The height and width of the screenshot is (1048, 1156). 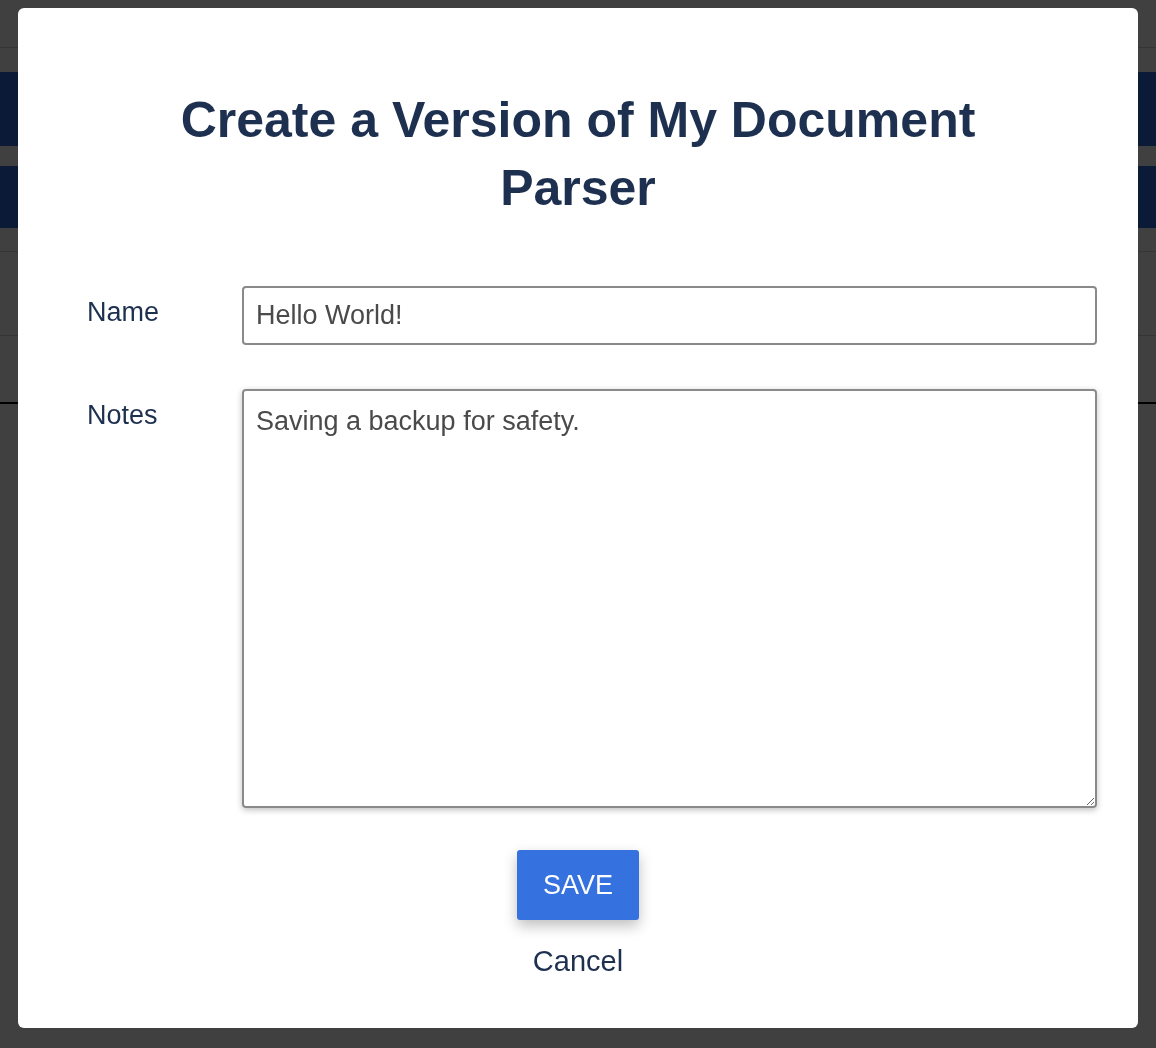 What do you see at coordinates (578, 154) in the screenshot?
I see `dialog-title: Create a Version of My Document Parser` at bounding box center [578, 154].